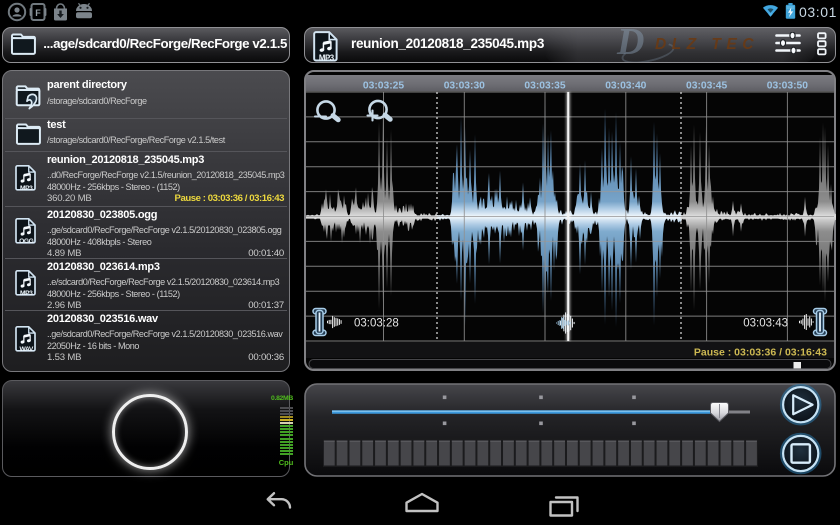  What do you see at coordinates (376, 324) in the screenshot?
I see `svg-text: 03:03:28` at bounding box center [376, 324].